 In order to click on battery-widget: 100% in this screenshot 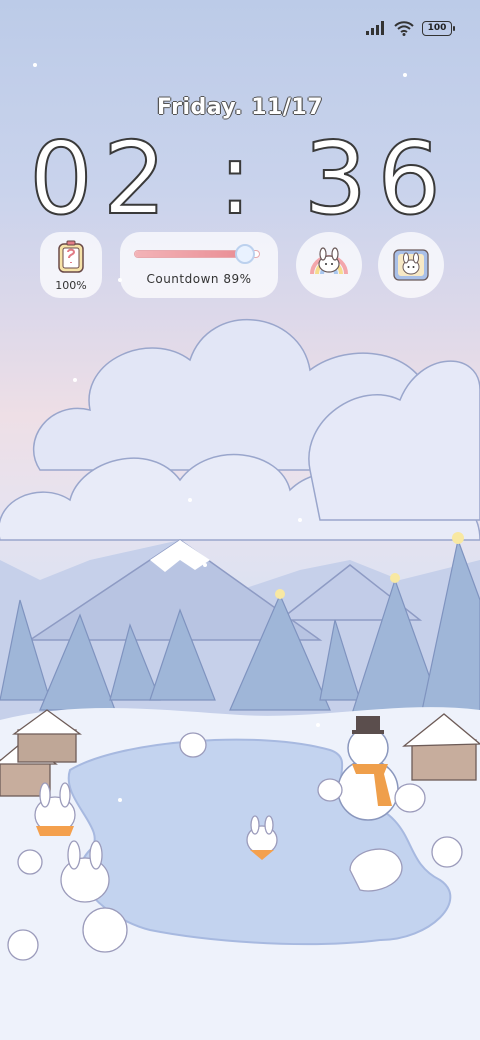, I will do `click(71, 265)`.